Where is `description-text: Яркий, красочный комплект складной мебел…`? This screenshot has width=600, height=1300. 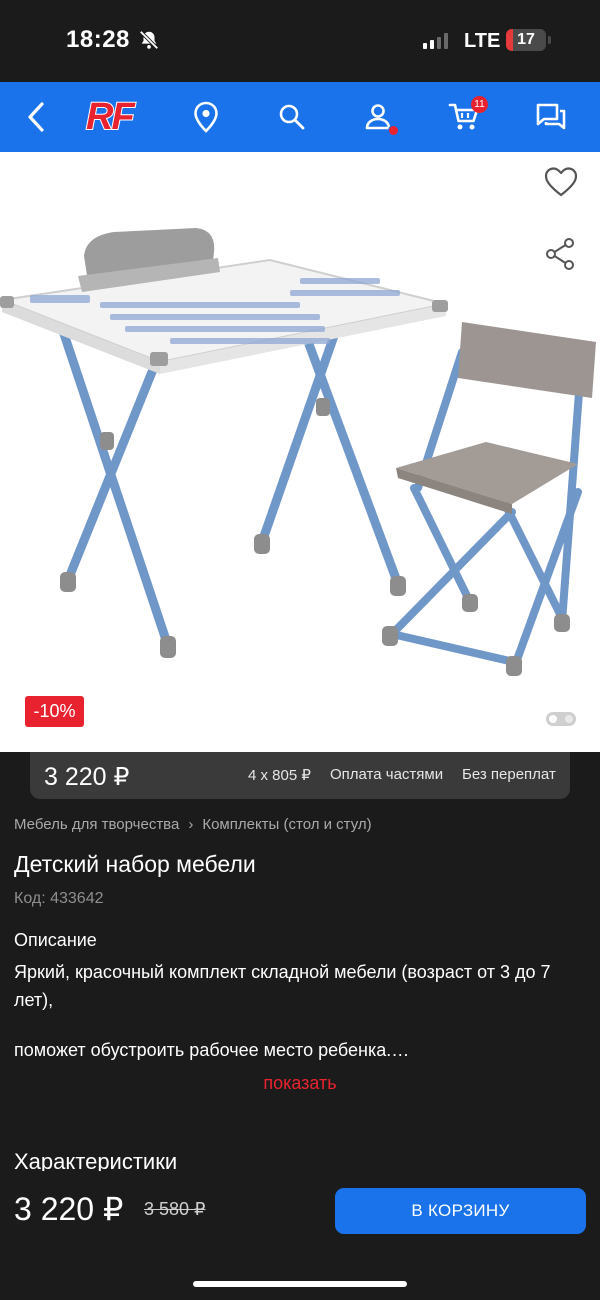
description-text: Яркий, красочный комплект складной мебел… is located at coordinates (282, 986).